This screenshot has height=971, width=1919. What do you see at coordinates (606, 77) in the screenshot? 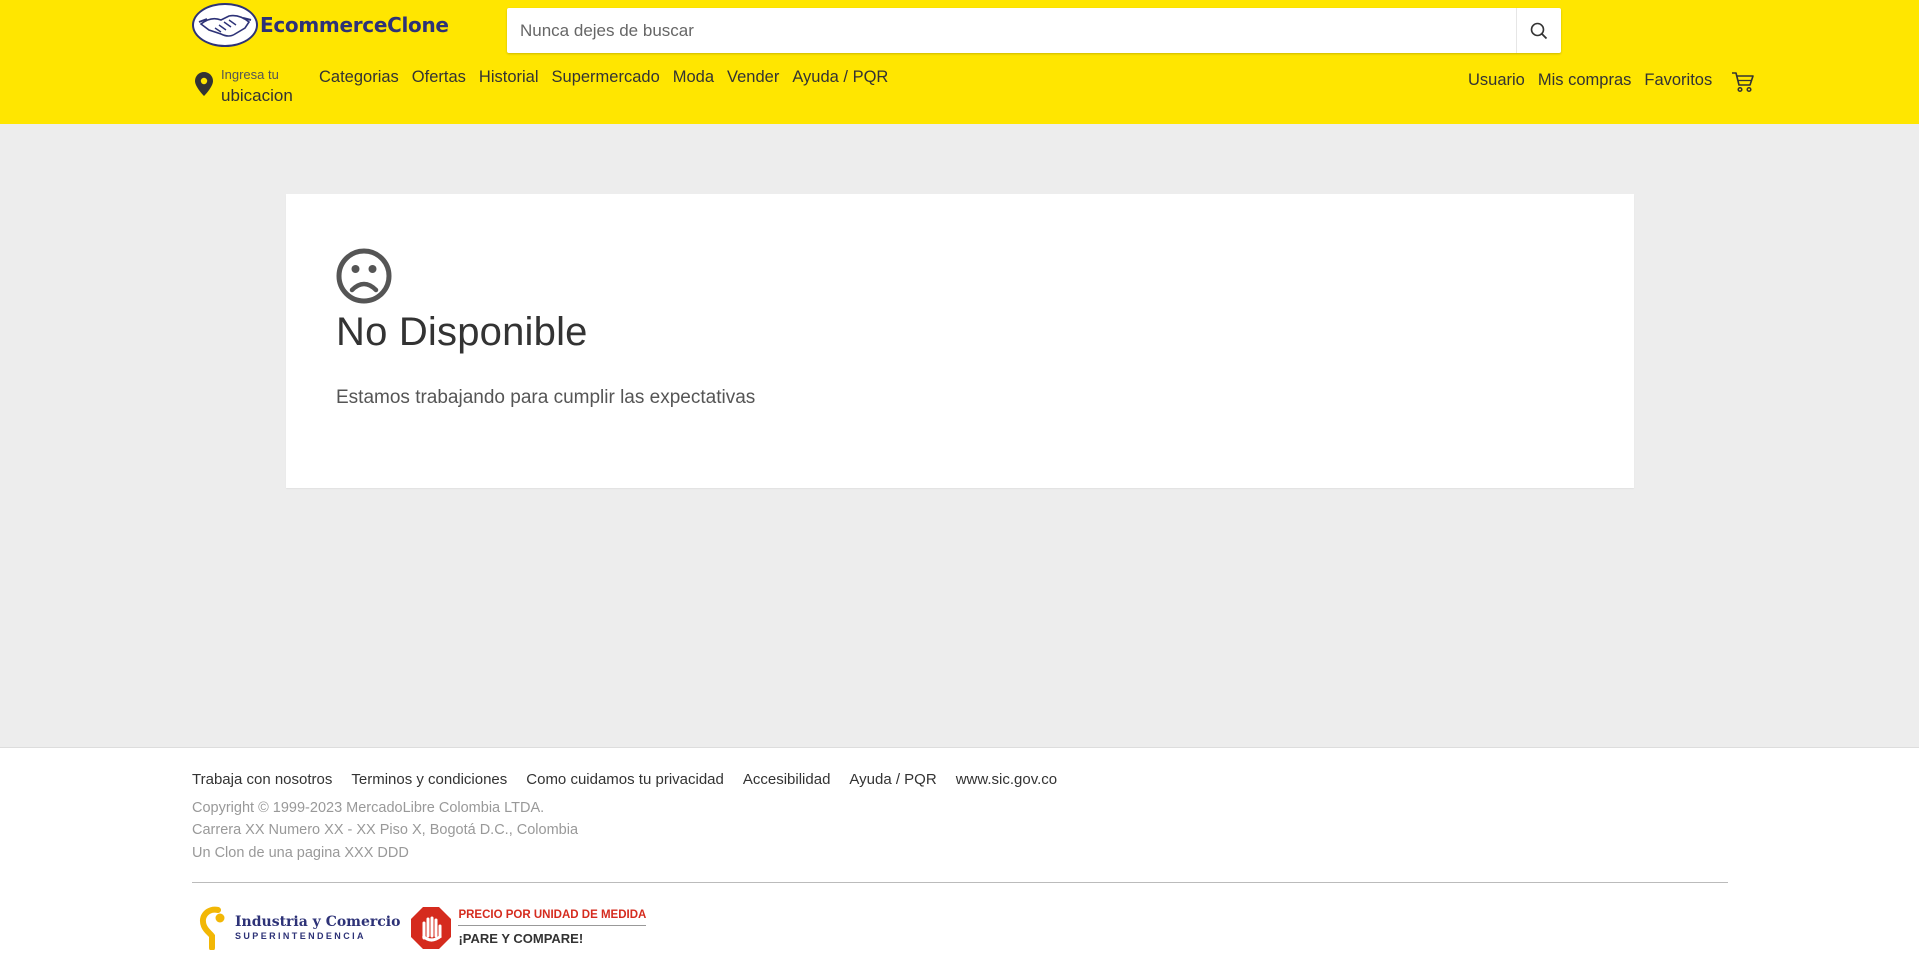
I see `nav-item-supermercado: Supermercado` at bounding box center [606, 77].